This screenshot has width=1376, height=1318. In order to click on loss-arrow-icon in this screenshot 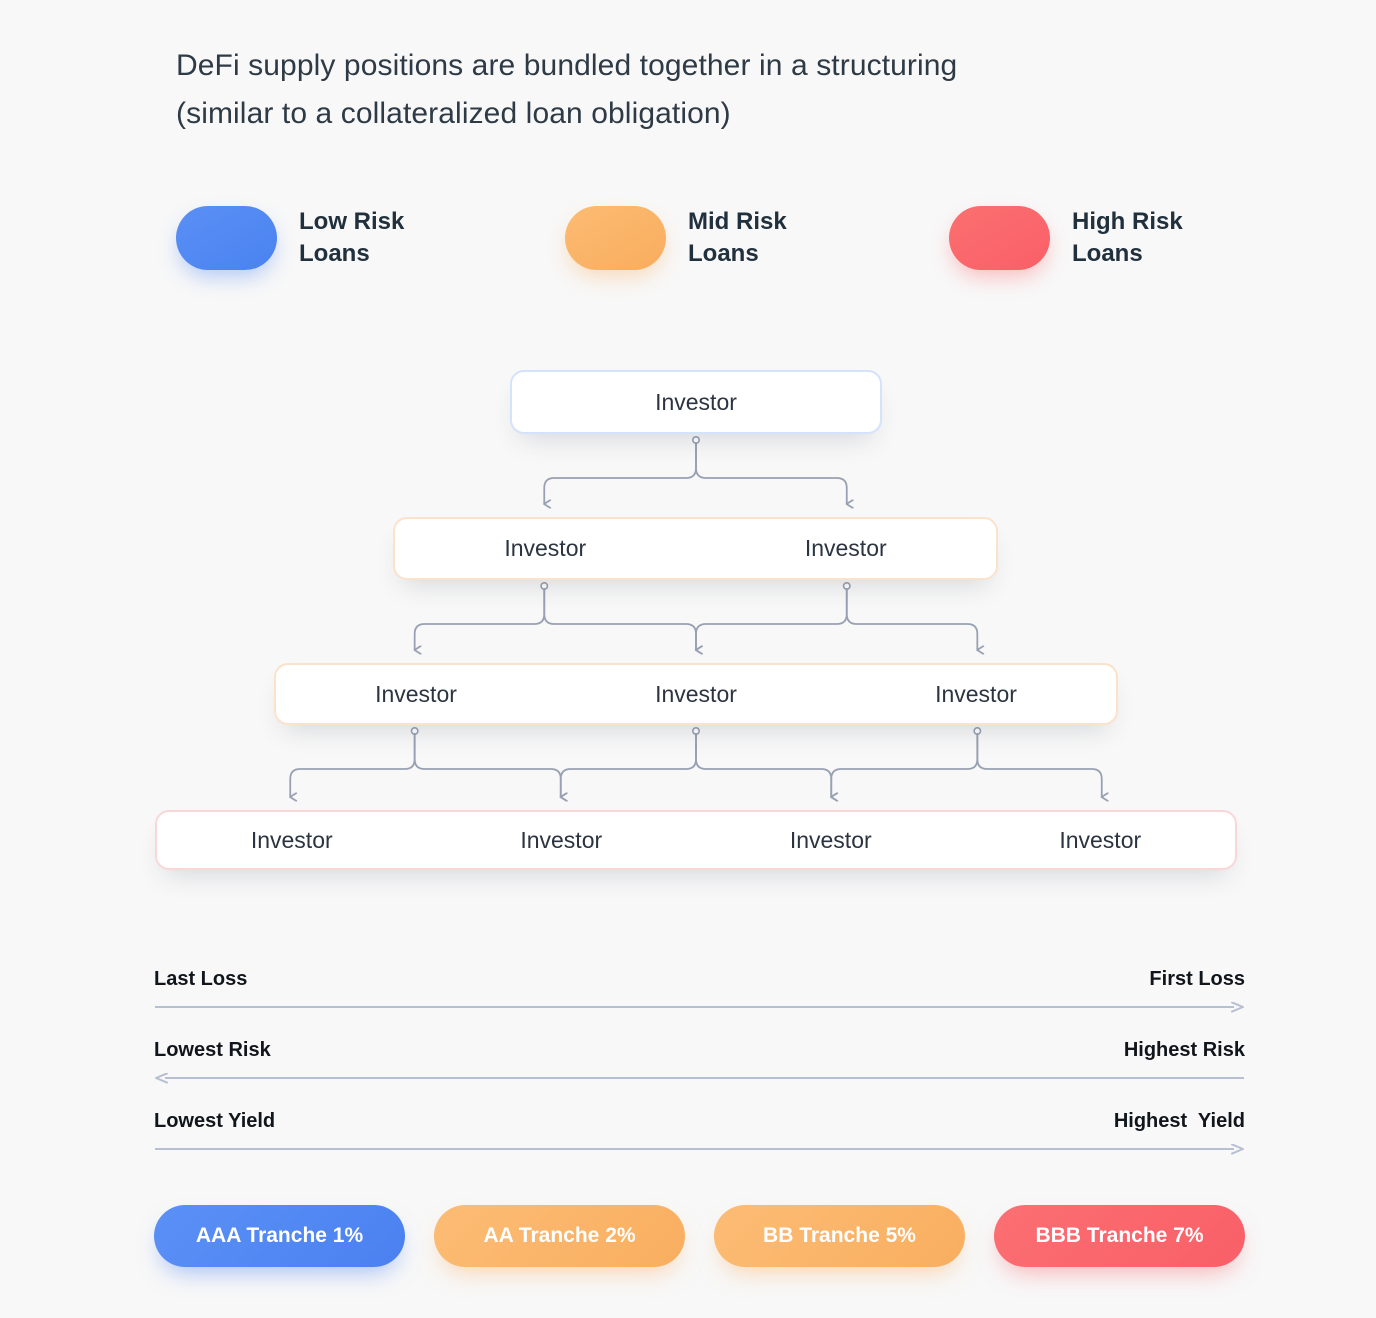, I will do `click(699, 1007)`.